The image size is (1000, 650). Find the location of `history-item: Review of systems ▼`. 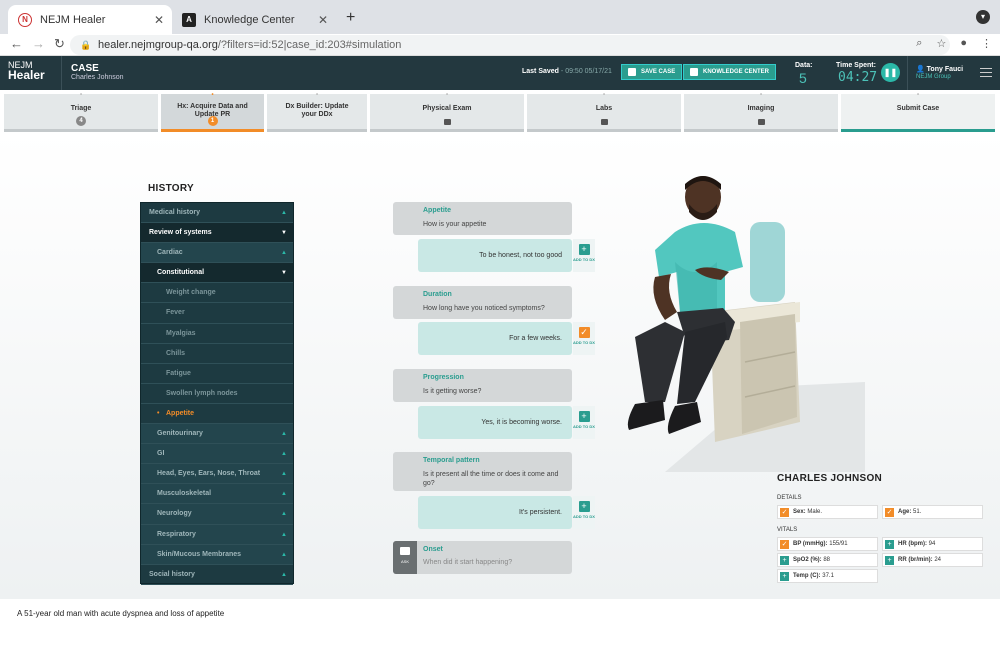

history-item: Review of systems ▼ is located at coordinates (217, 233).